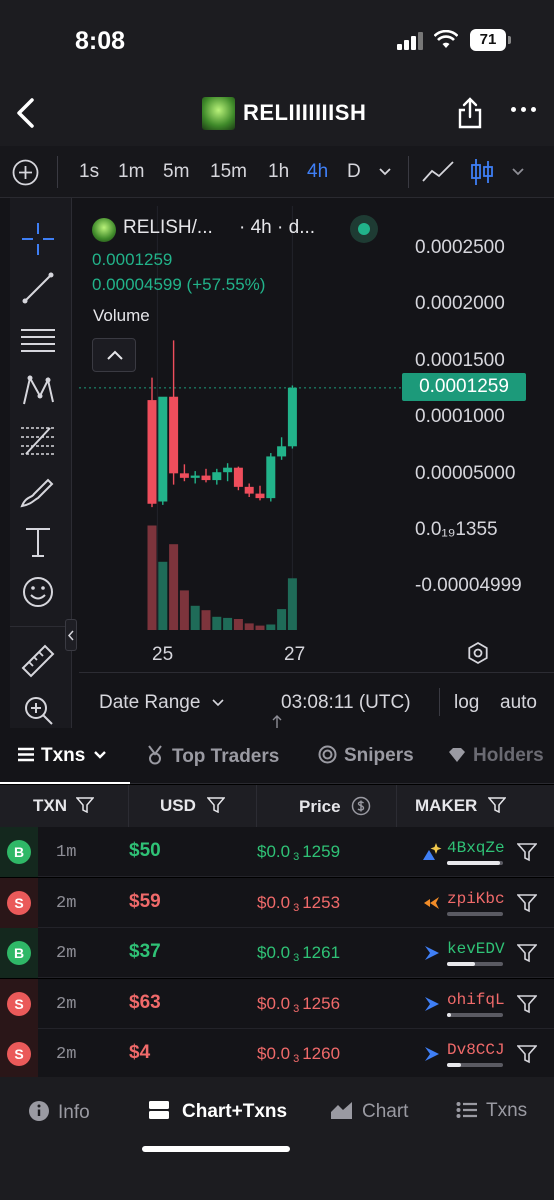 Image resolution: width=554 pixels, height=1200 pixels. I want to click on txn-age: 1m, so click(66, 852).